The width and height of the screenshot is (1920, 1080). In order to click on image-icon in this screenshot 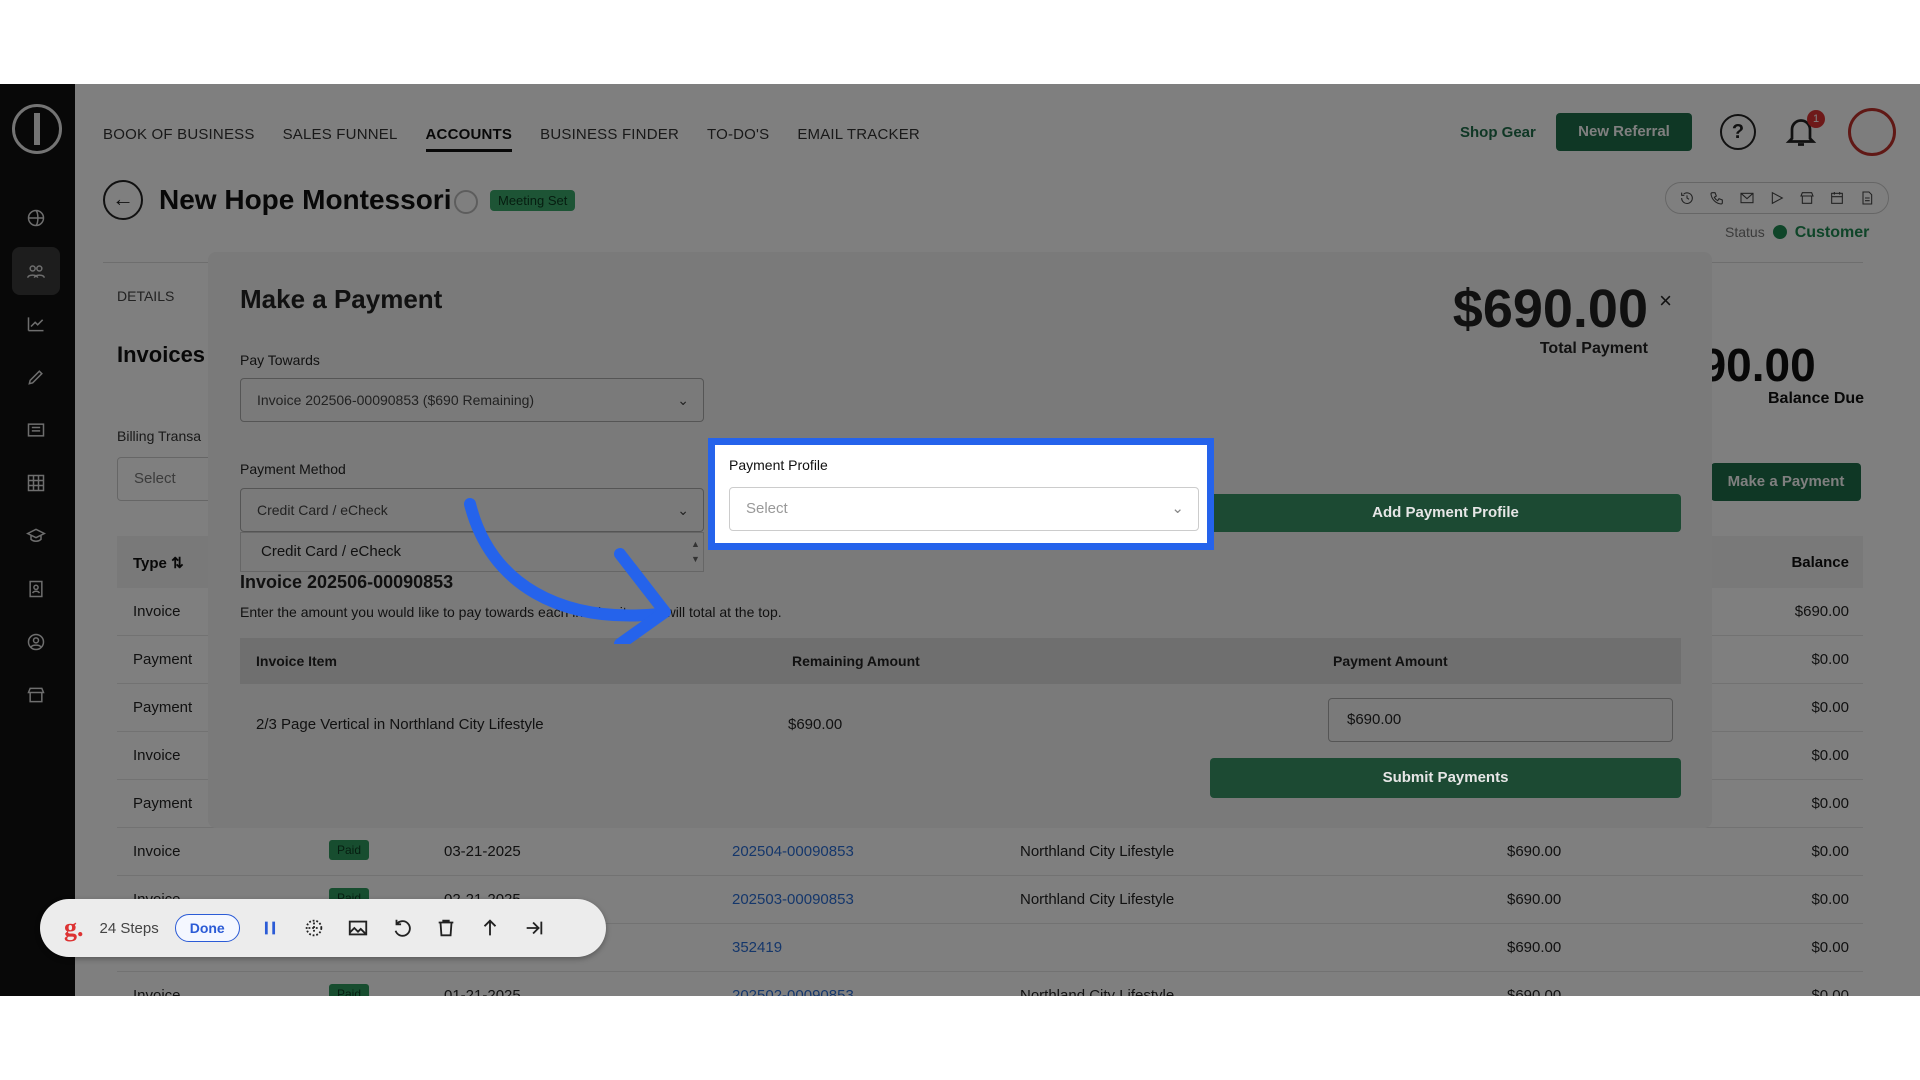, I will do `click(358, 928)`.